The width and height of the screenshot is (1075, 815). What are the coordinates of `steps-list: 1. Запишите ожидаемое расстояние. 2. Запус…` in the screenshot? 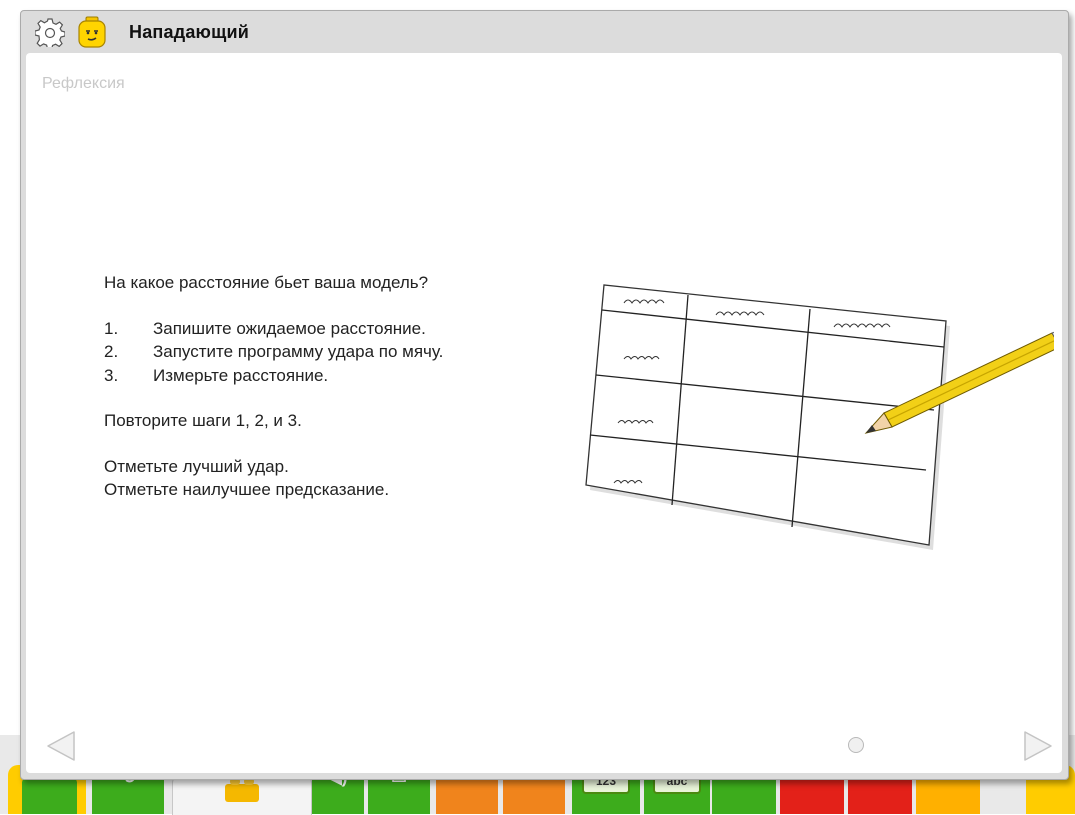 It's located at (273, 352).